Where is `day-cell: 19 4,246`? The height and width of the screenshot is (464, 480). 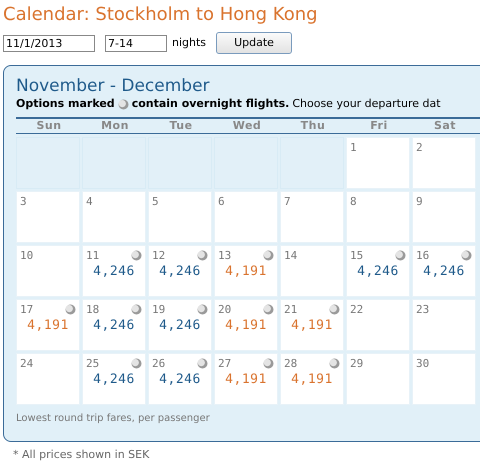 day-cell: 19 4,246 is located at coordinates (180, 325).